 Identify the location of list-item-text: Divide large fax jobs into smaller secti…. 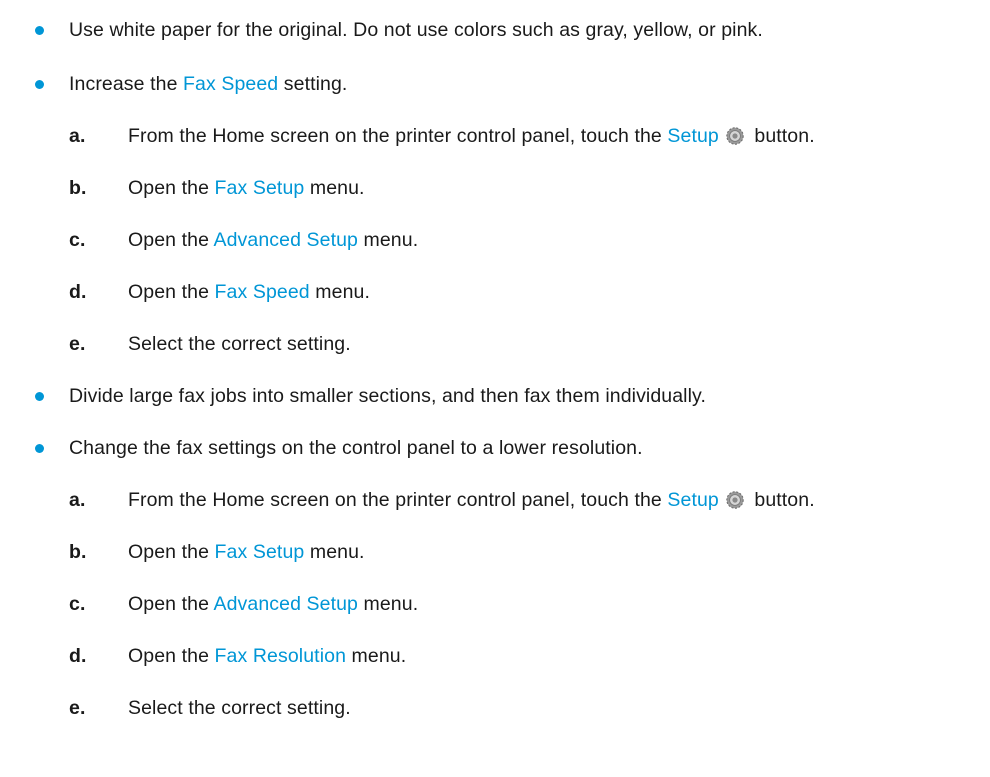
(387, 396).